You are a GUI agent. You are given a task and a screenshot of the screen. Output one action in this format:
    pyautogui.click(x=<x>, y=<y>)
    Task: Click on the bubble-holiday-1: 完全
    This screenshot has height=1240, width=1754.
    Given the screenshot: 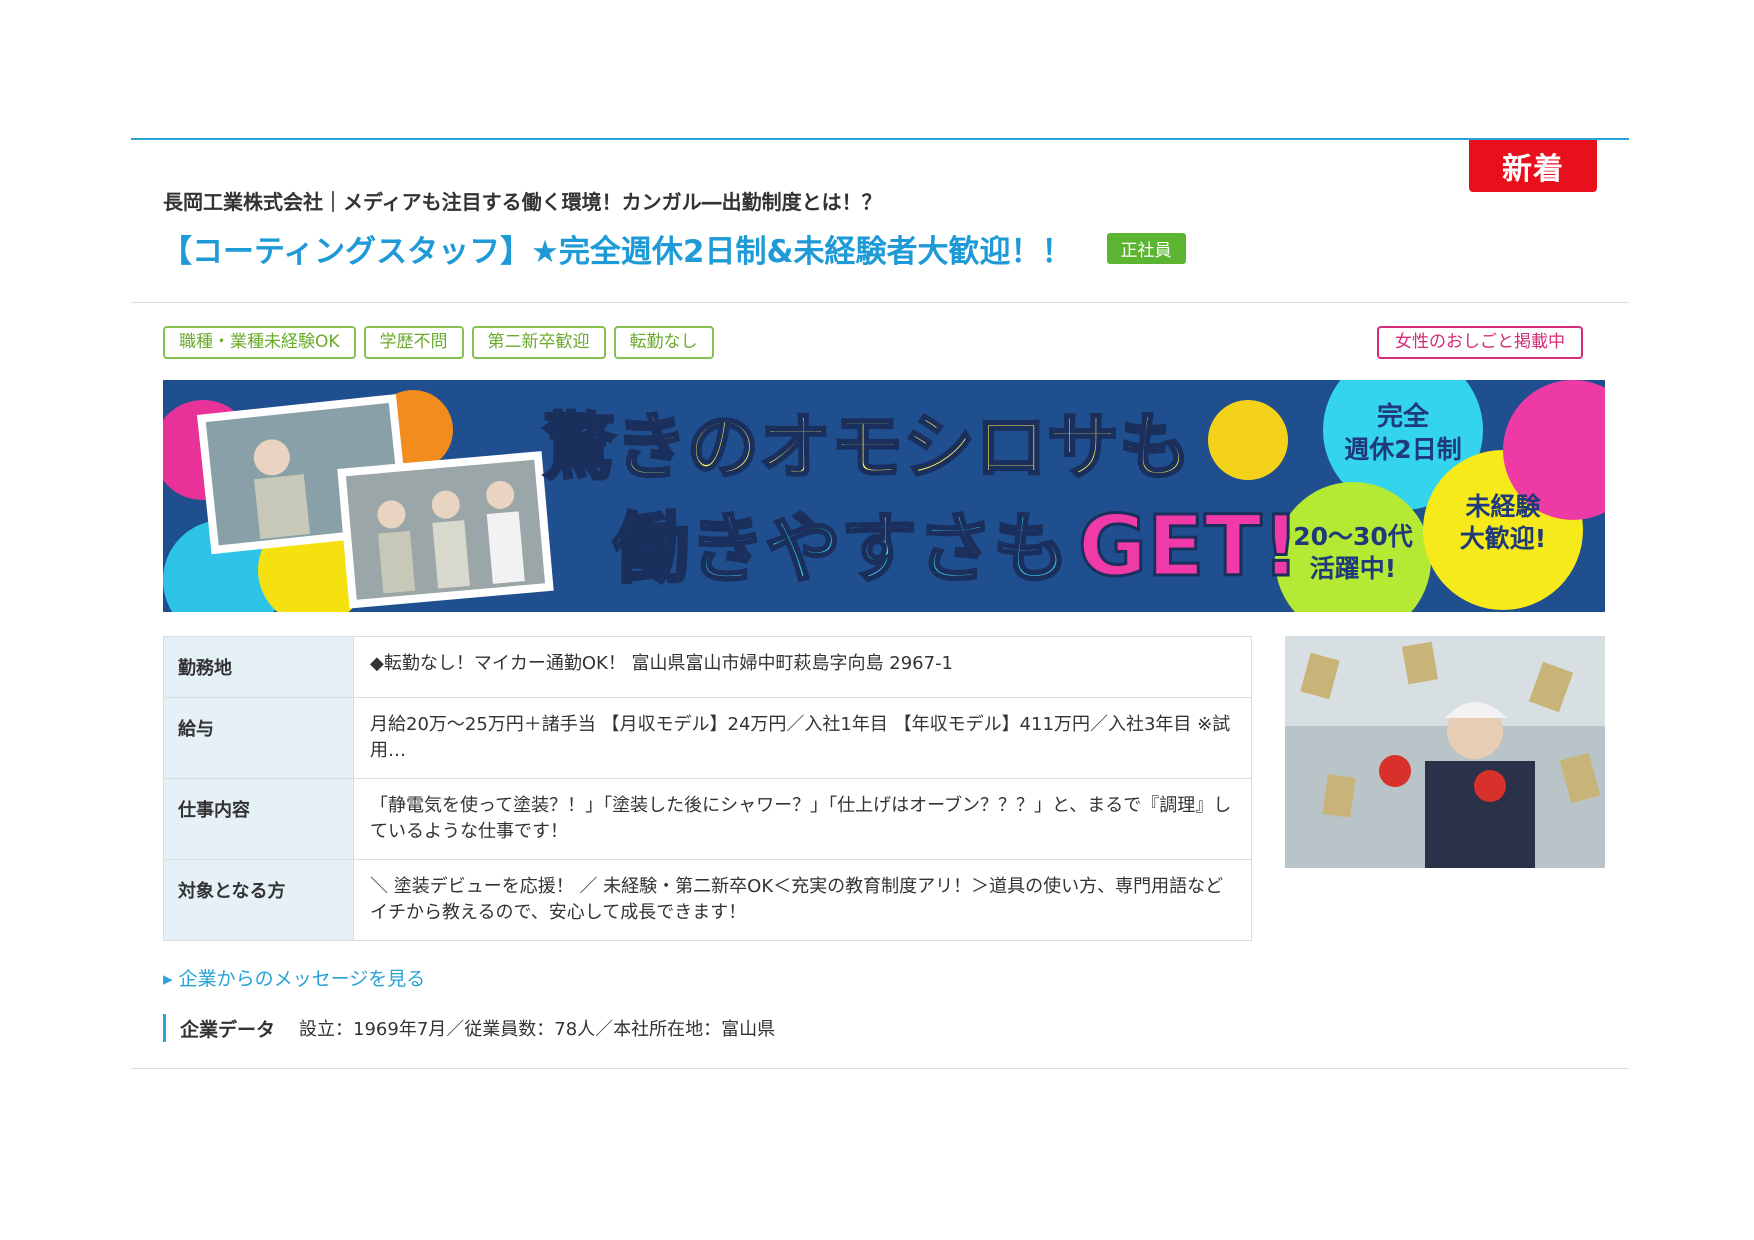 What is the action you would take?
    pyautogui.click(x=1403, y=416)
    